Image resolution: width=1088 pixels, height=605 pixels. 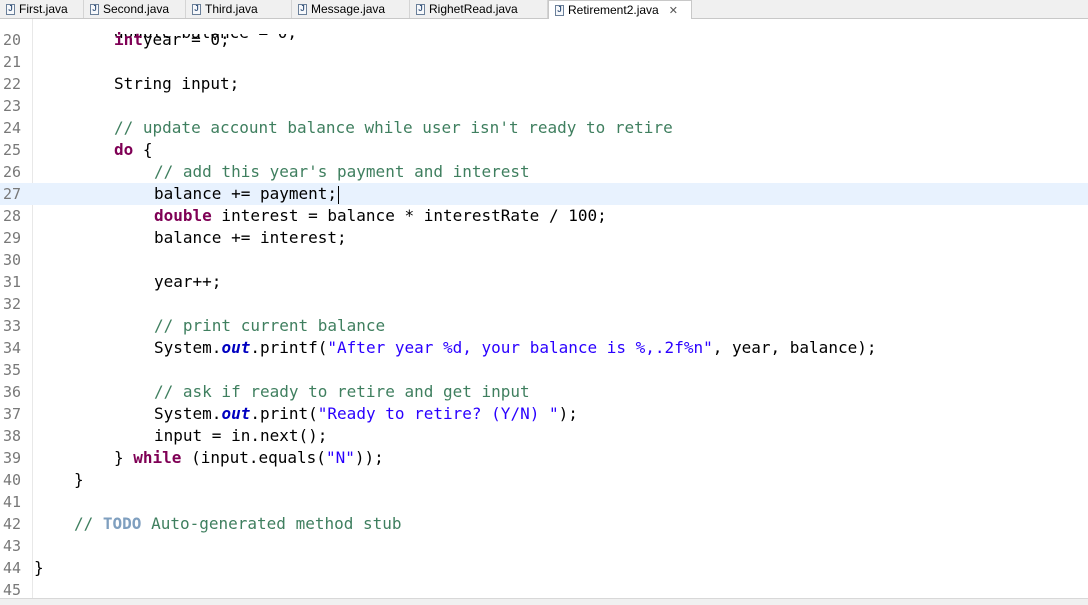 What do you see at coordinates (12, 238) in the screenshot?
I see `line-number: 29` at bounding box center [12, 238].